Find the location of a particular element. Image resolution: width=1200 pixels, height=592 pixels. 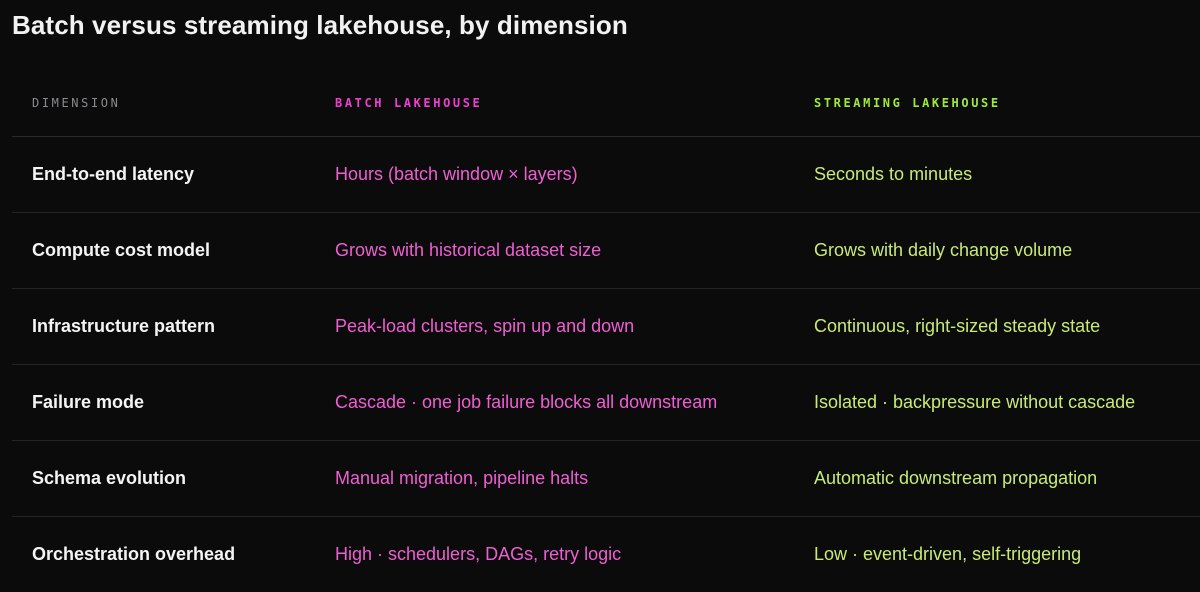

streaming-cell: Continuous, right-sized steady state is located at coordinates (957, 326).